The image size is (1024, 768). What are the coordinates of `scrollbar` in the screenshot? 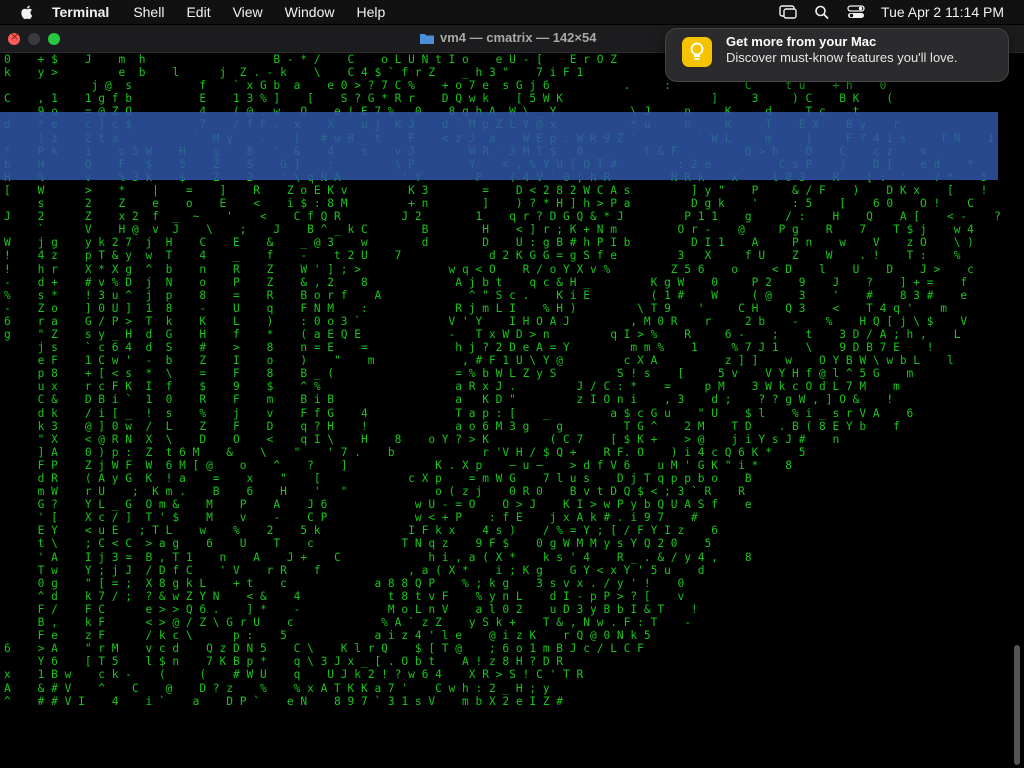 It's located at (1017, 705).